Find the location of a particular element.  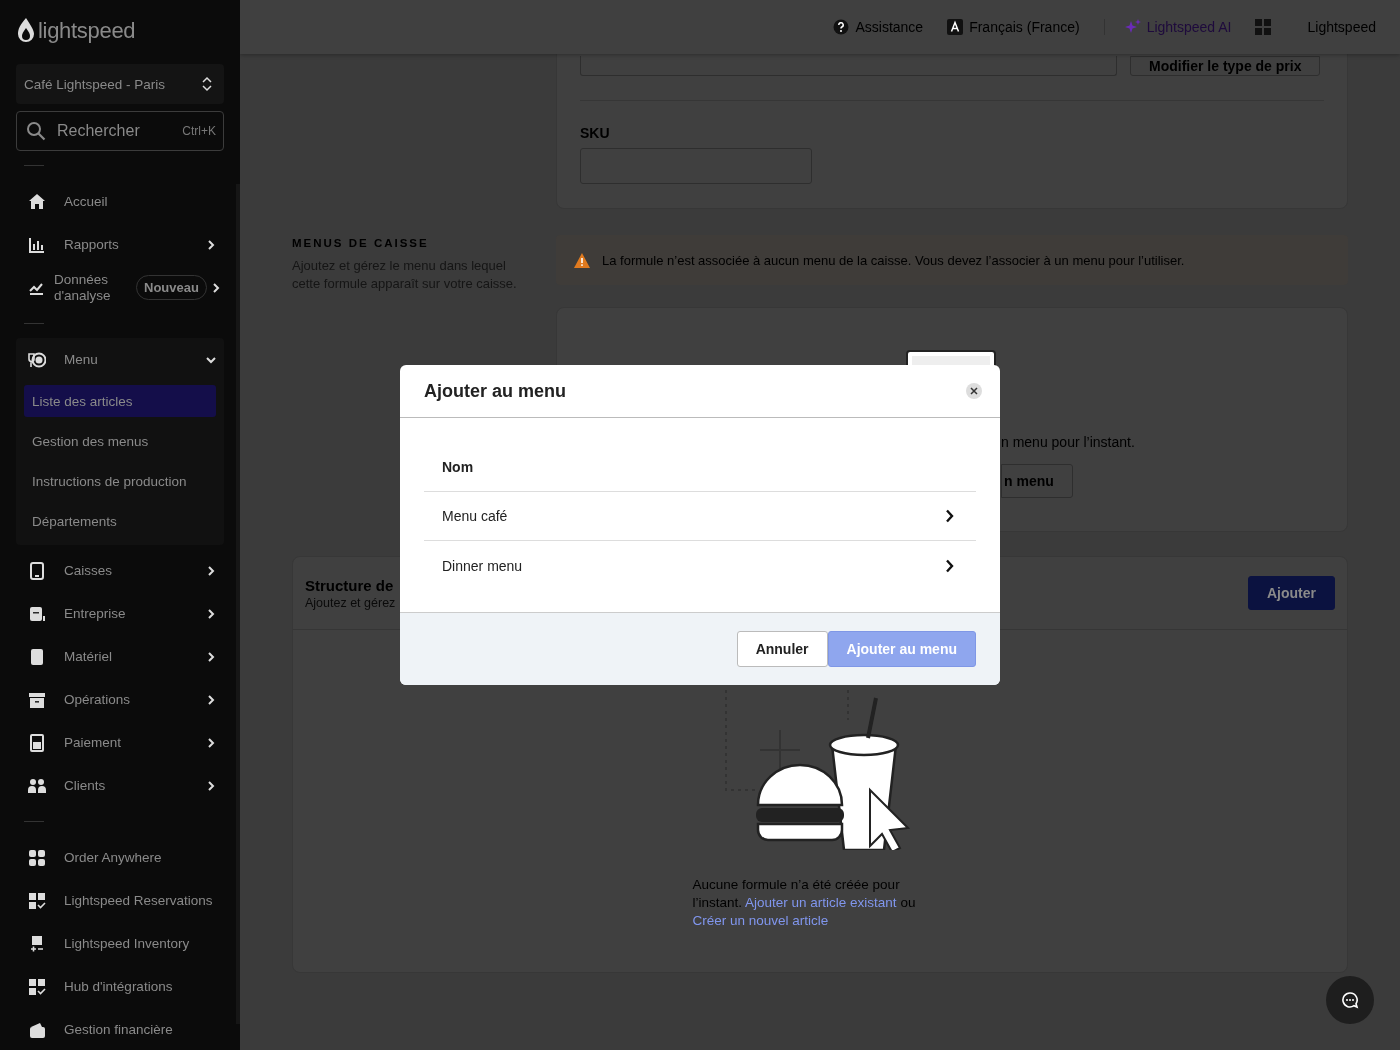

nav-item: Clients is located at coordinates (120, 785).